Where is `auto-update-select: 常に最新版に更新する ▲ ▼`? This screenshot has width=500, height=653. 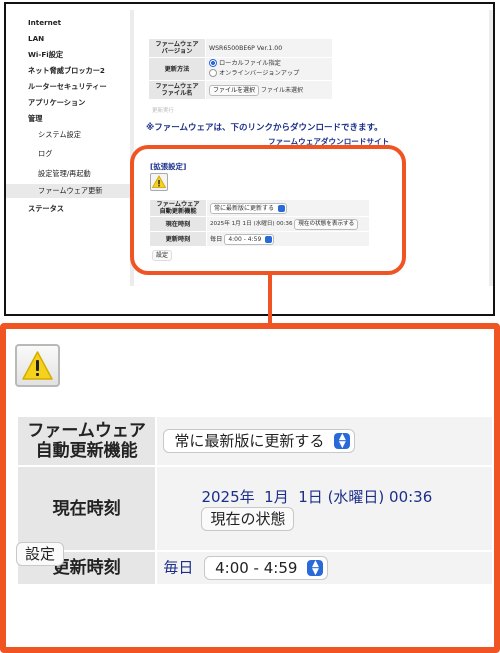
auto-update-select: 常に最新版に更新する ▲ ▼ is located at coordinates (259, 441).